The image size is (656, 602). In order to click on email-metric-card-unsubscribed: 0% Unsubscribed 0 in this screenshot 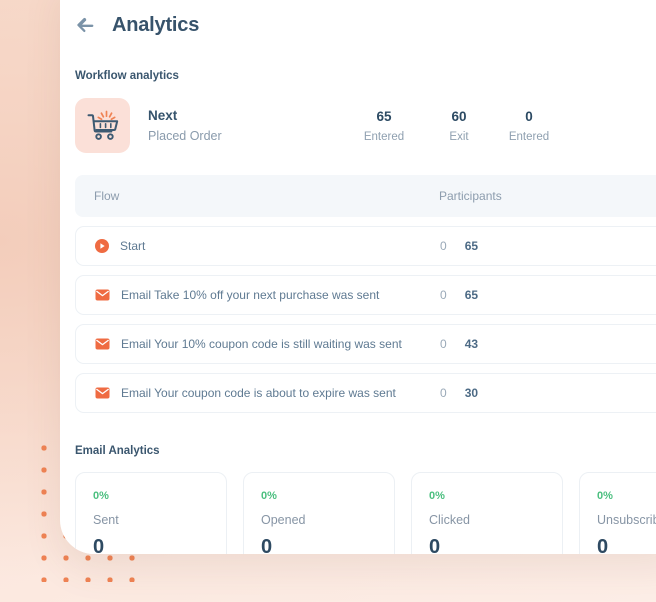, I will do `click(617, 513)`.